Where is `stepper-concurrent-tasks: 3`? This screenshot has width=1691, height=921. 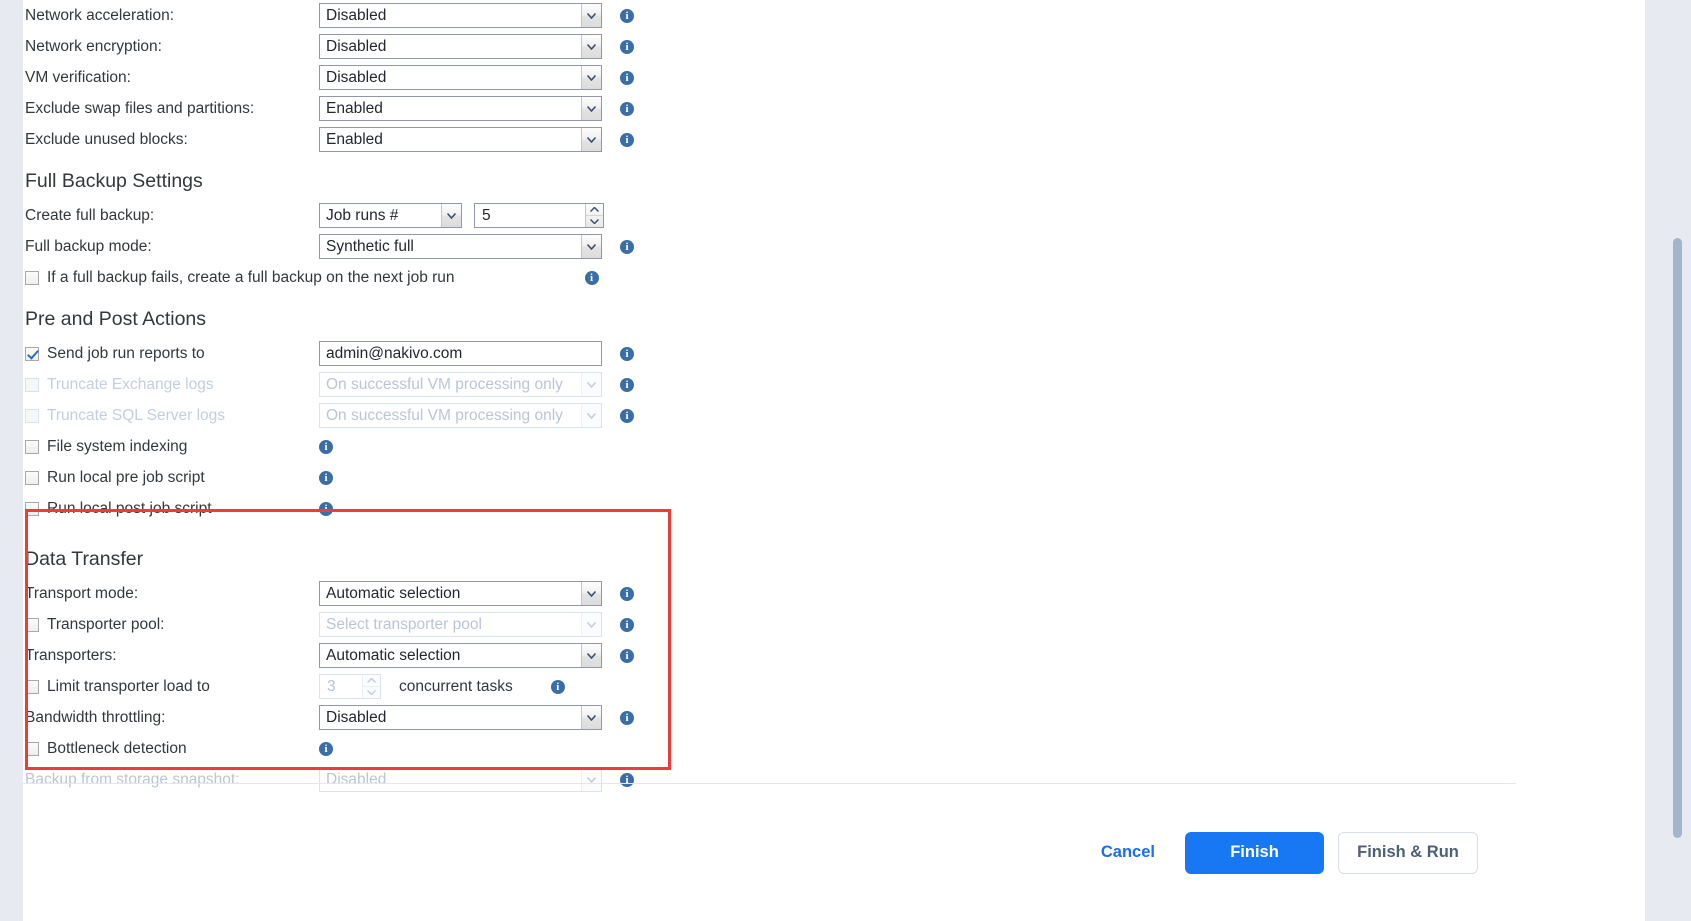
stepper-concurrent-tasks: 3 is located at coordinates (350, 686).